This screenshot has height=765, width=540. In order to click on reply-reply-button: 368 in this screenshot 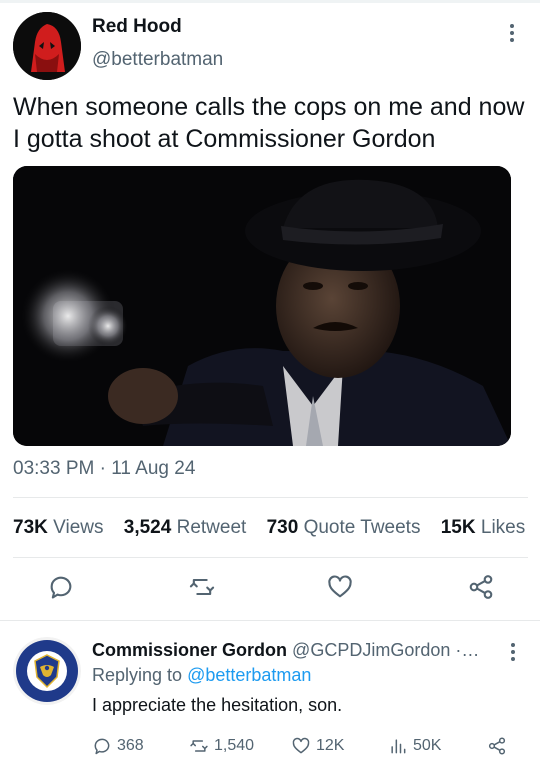, I will do `click(118, 746)`.